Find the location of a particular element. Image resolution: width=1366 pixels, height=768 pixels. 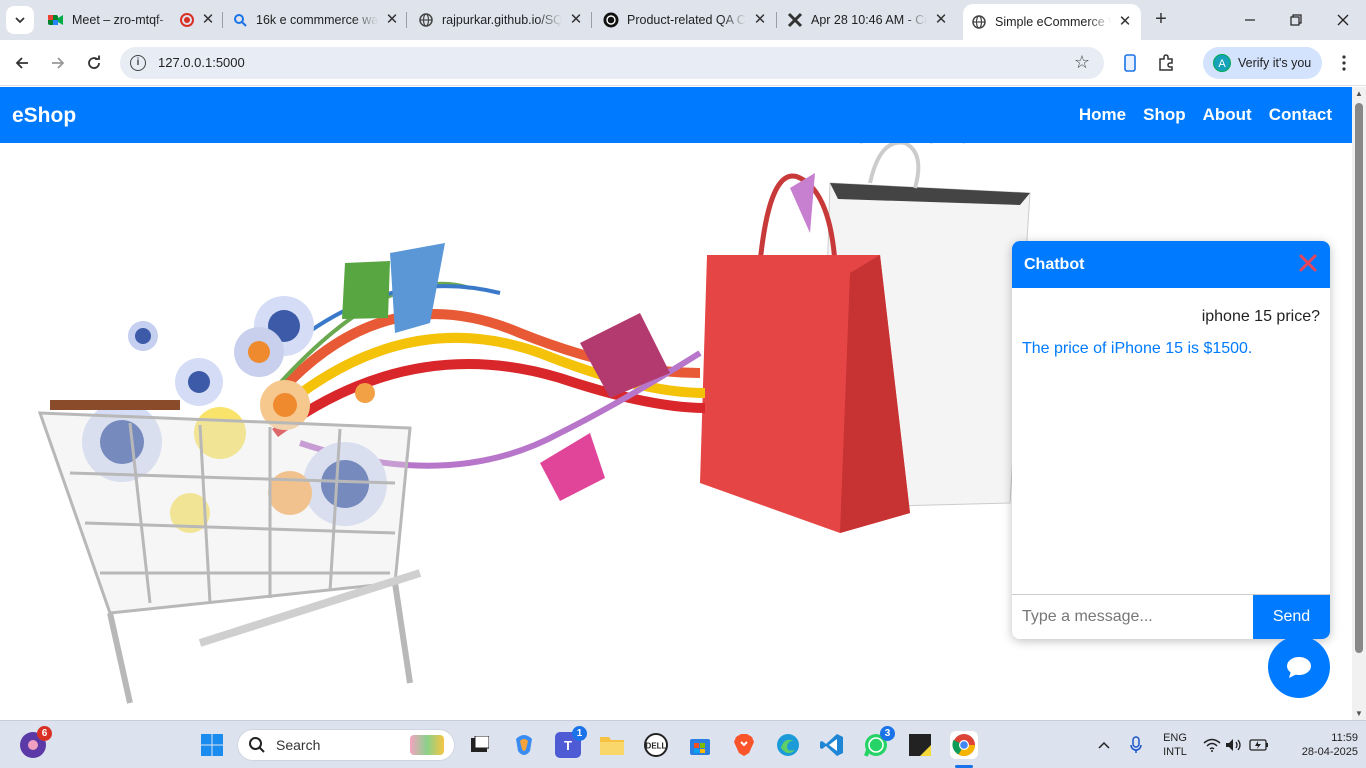

keyboard-layout-label: INTL is located at coordinates (1175, 752).